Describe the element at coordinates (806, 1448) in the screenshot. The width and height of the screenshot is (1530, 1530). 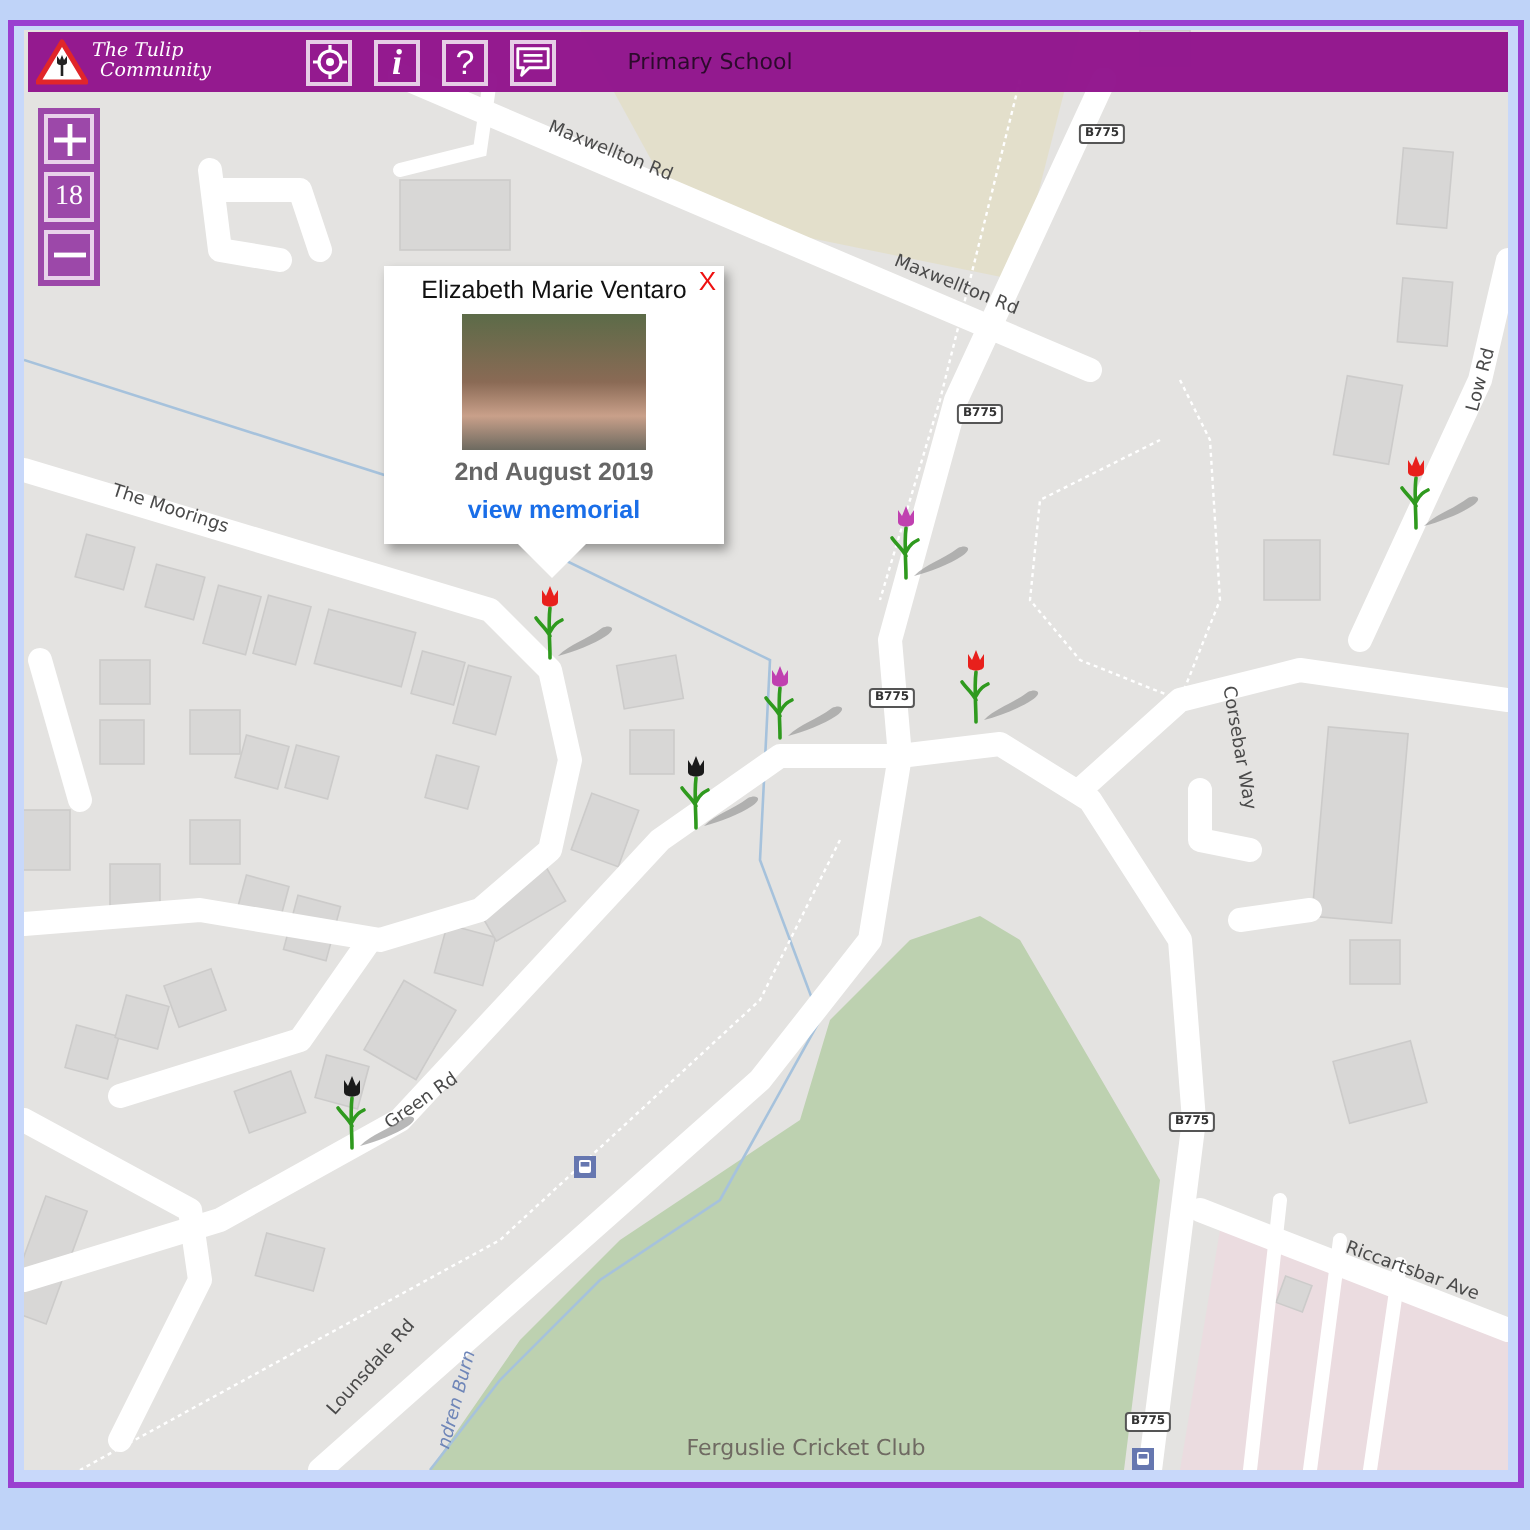
I see `map-label: Ferguslie Cricket Club` at that location.